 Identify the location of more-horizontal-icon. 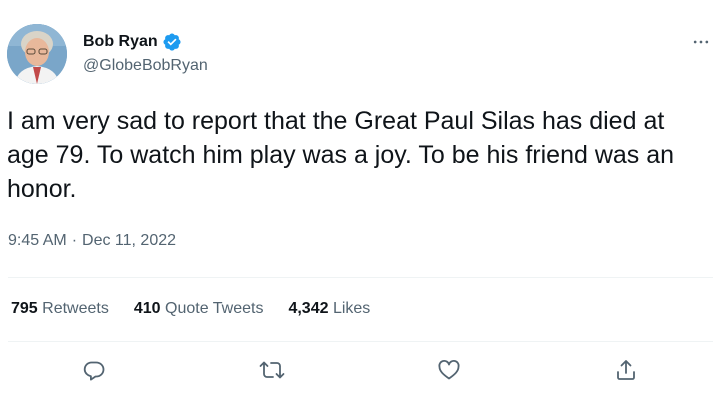
(701, 42).